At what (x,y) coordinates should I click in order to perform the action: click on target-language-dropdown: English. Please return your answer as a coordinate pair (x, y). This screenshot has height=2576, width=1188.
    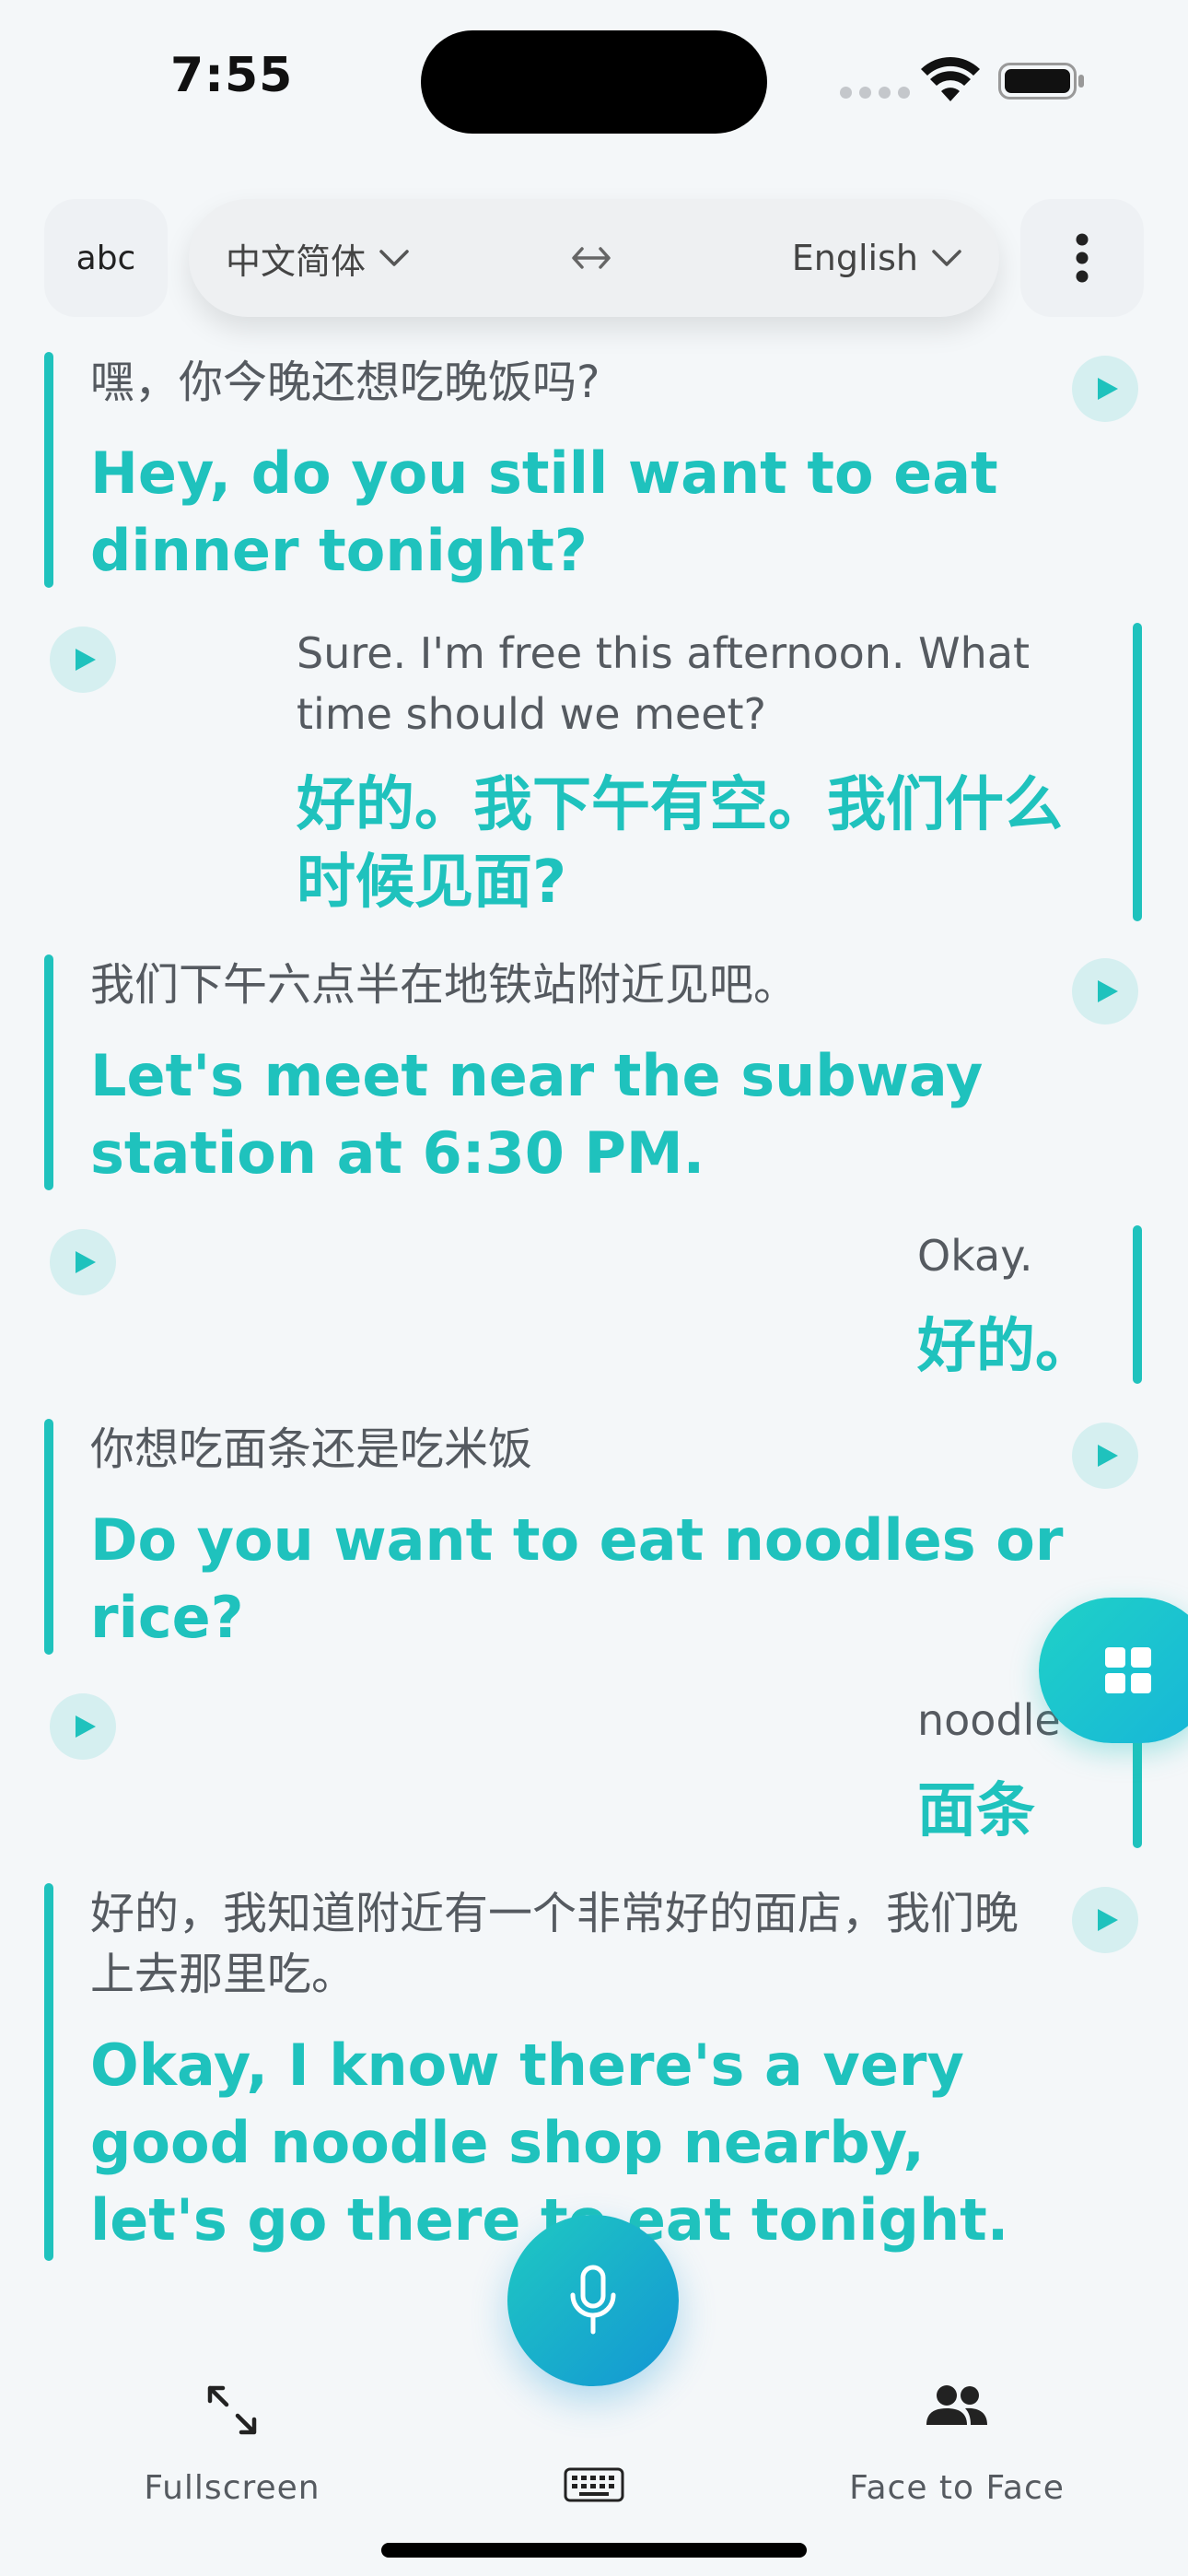
    Looking at the image, I should click on (877, 258).